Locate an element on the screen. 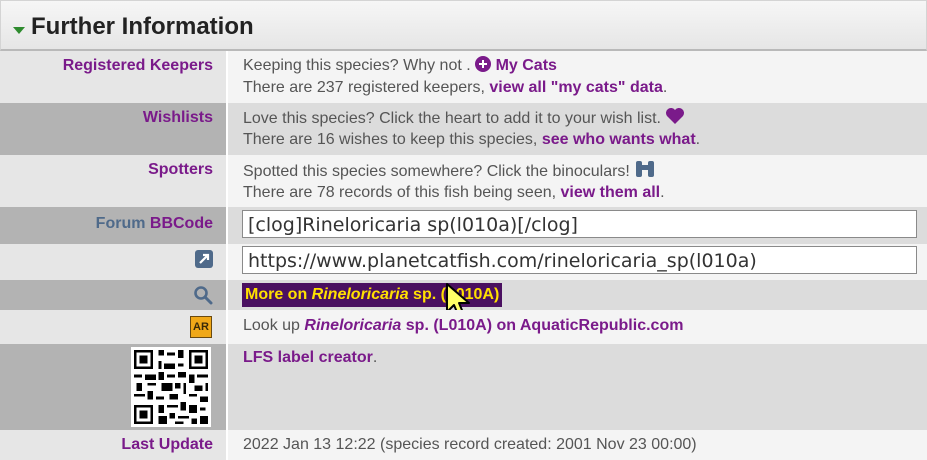 This screenshot has height=460, width=927. aquatic-logo-text: AR is located at coordinates (201, 327).